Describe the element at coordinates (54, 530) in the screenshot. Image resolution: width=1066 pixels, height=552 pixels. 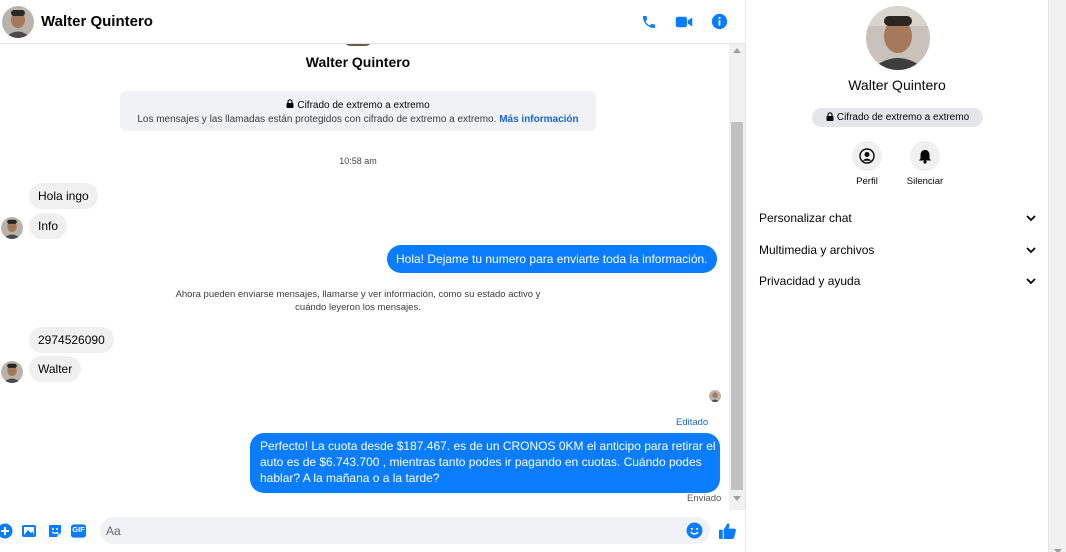
I see `sticker-icon` at that location.